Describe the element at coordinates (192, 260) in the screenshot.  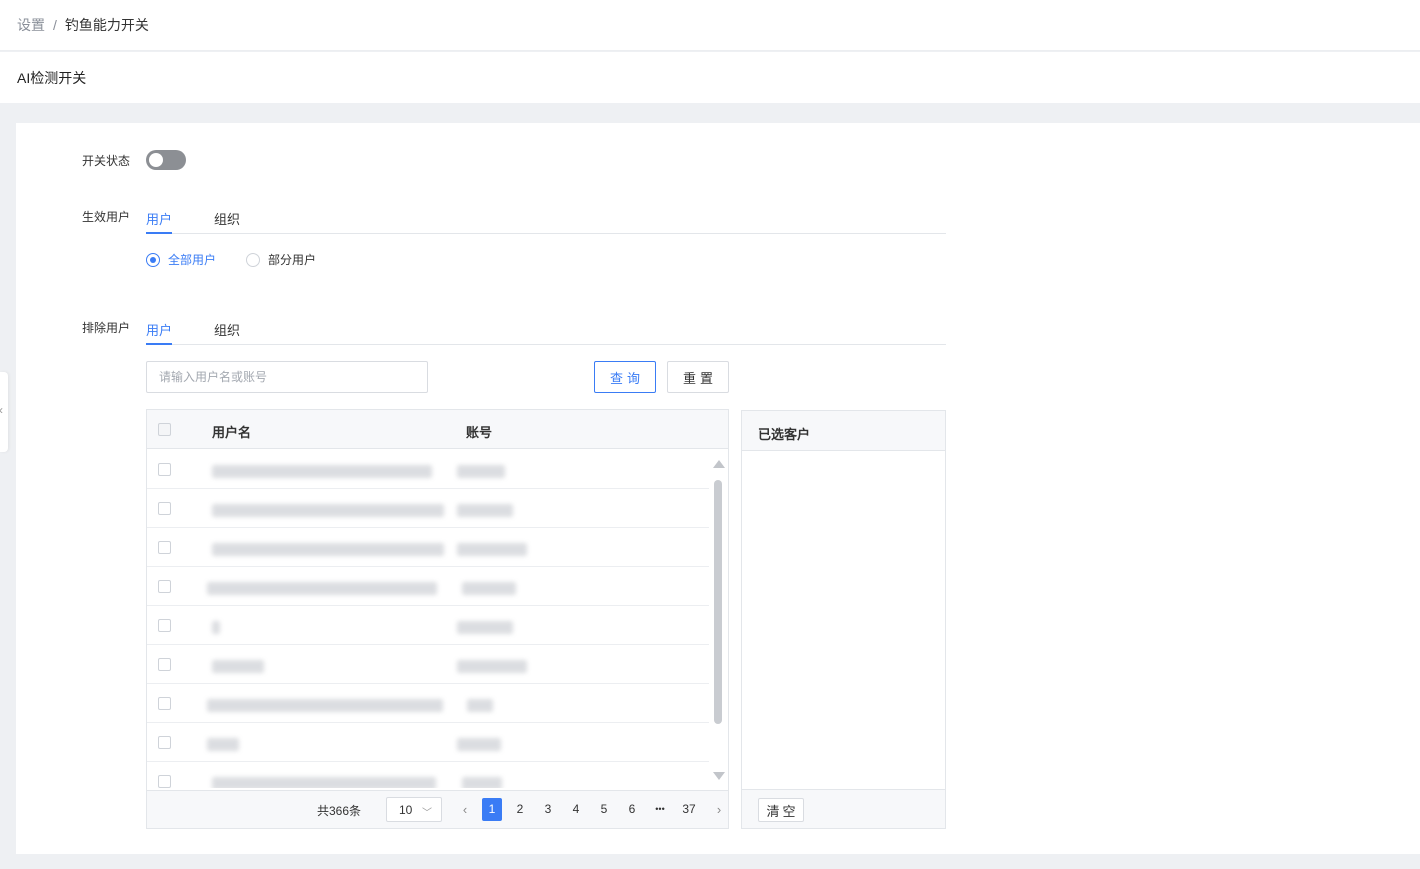
I see `radio-all-label: 全部用户` at that location.